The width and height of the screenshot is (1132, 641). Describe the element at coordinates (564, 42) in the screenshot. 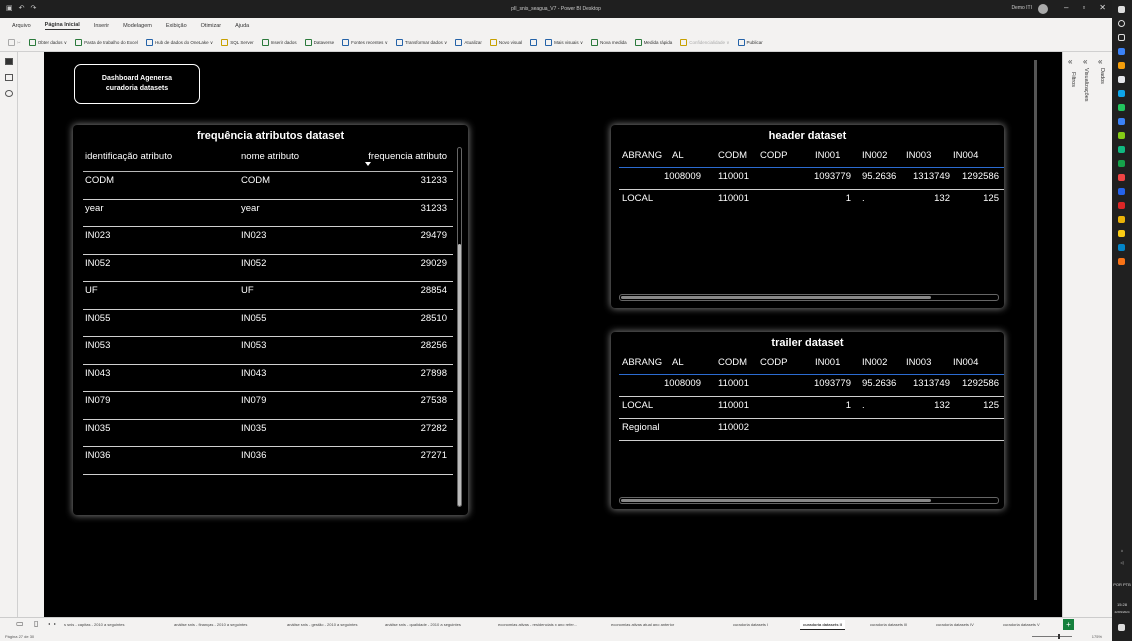

I see `mais-visuais-button: Mais visuais ∨` at that location.